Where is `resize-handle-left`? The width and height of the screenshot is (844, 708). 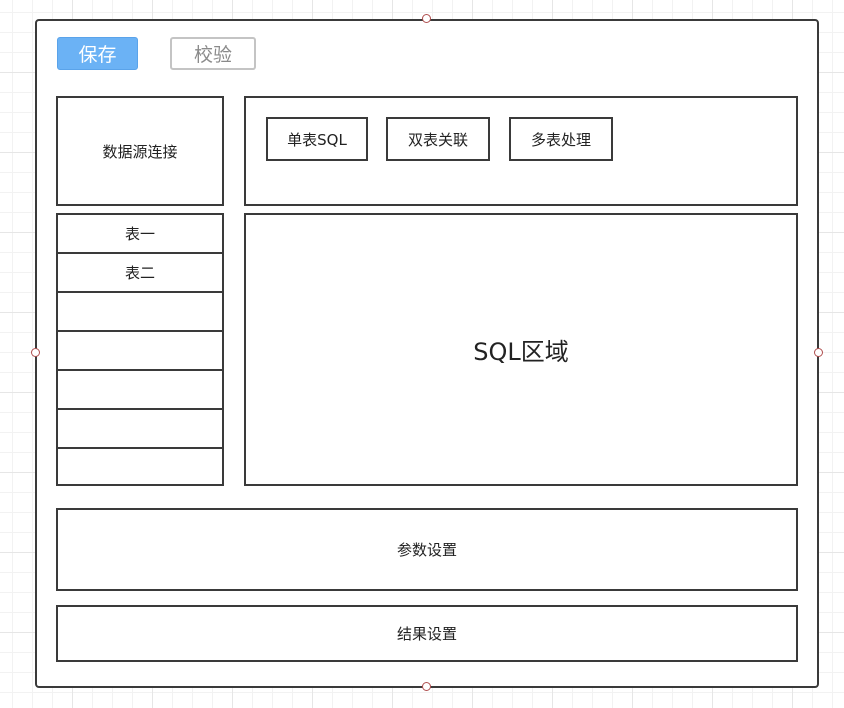 resize-handle-left is located at coordinates (35, 352).